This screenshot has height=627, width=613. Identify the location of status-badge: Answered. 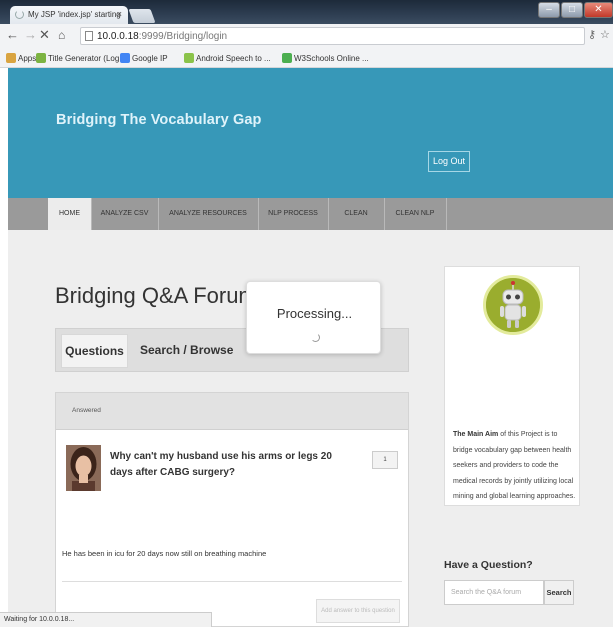
(86, 410).